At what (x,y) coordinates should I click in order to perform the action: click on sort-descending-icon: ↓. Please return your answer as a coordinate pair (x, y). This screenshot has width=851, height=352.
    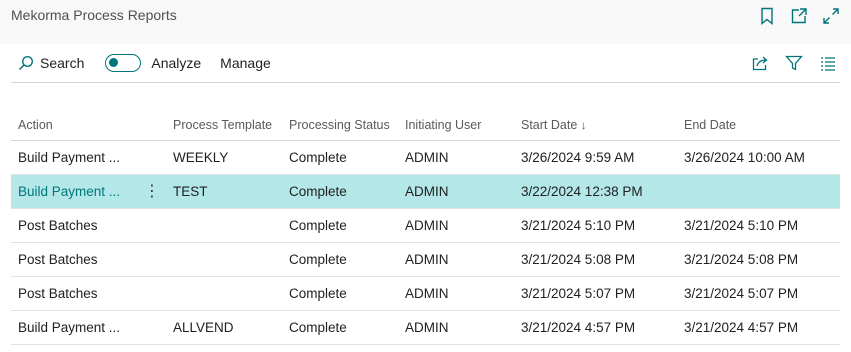
    Looking at the image, I should click on (583, 125).